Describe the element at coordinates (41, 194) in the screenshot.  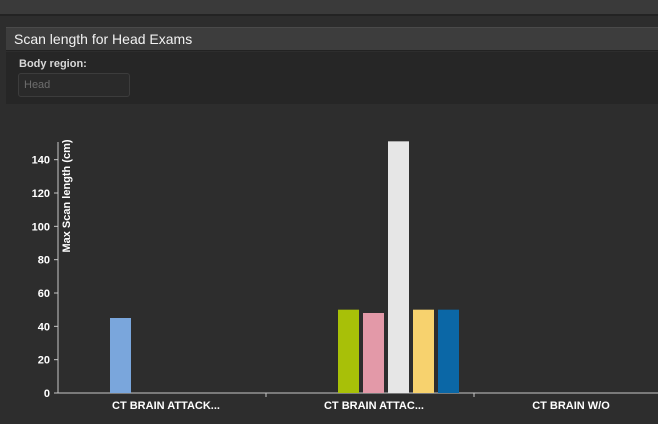
I see `y-tick-label: 120` at that location.